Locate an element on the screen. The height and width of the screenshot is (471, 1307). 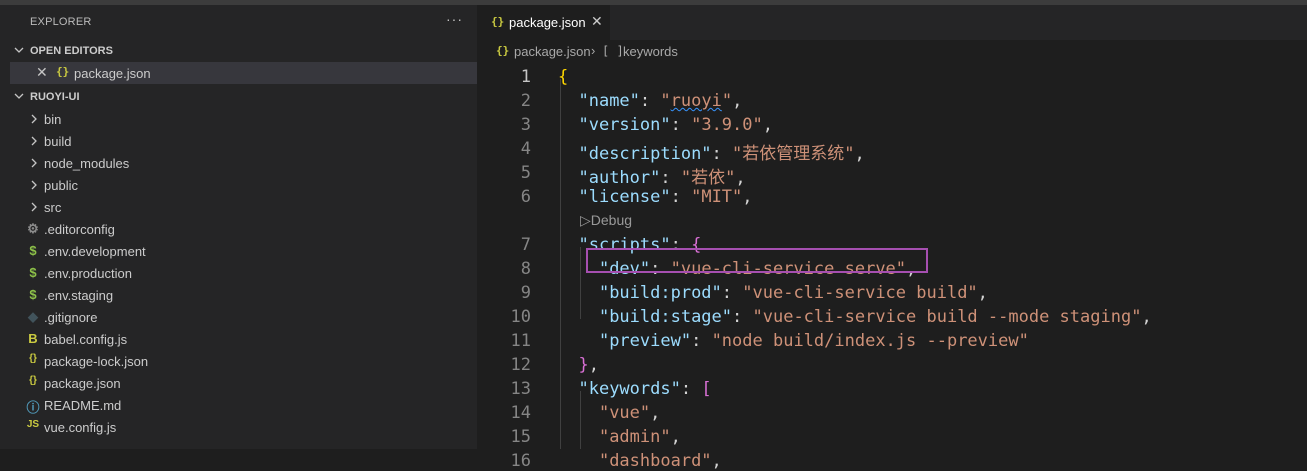
file-item: ⚙ .editorconfig is located at coordinates (238, 229).